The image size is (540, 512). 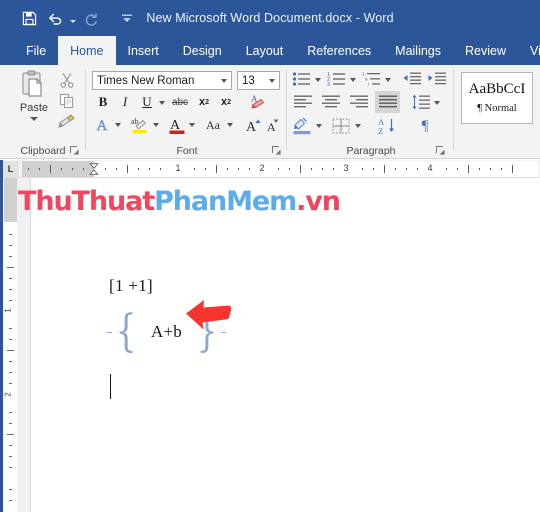 What do you see at coordinates (418, 50) in the screenshot?
I see `tab-mailings: Mailings` at bounding box center [418, 50].